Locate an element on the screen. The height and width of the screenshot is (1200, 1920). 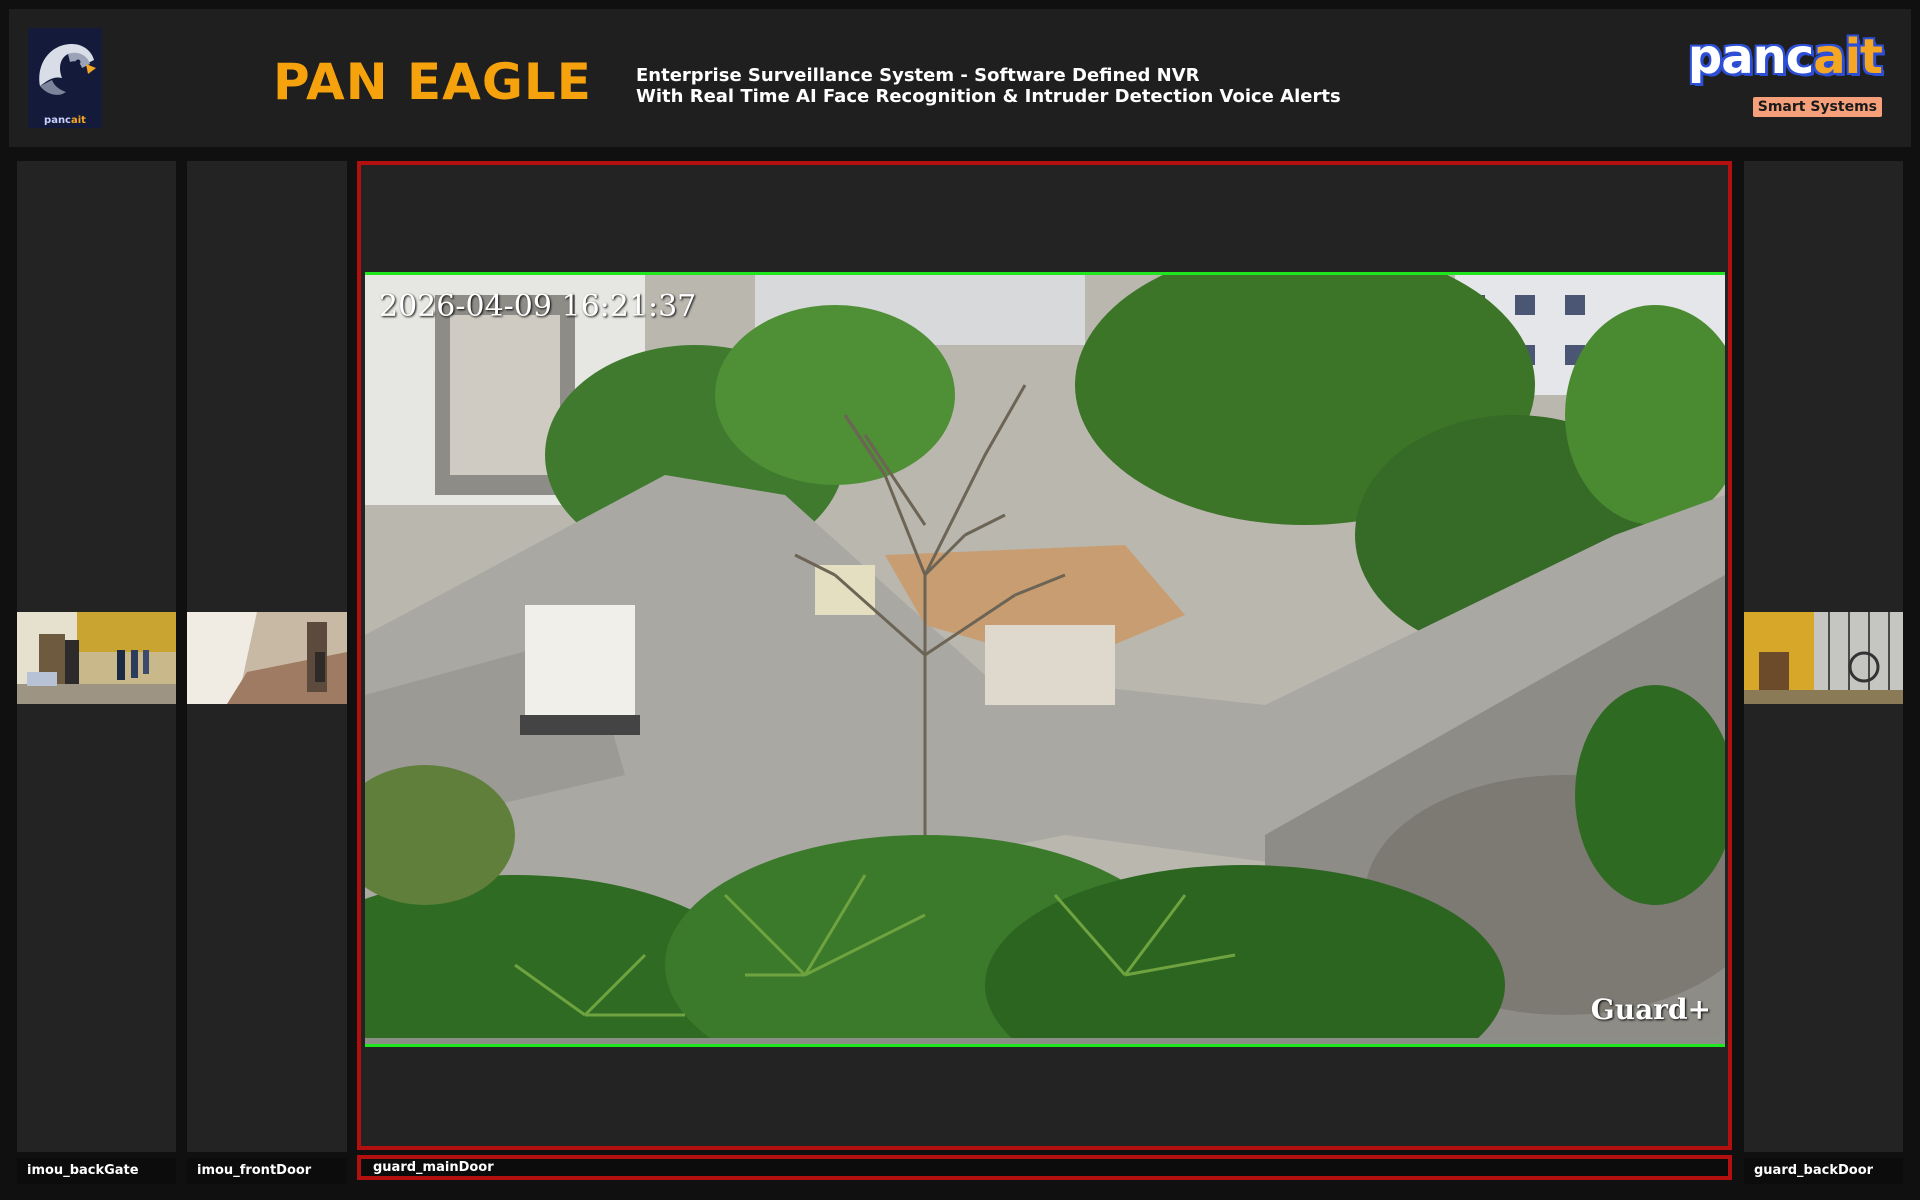
pan-eagle-logo: pancait is located at coordinates (65, 78).